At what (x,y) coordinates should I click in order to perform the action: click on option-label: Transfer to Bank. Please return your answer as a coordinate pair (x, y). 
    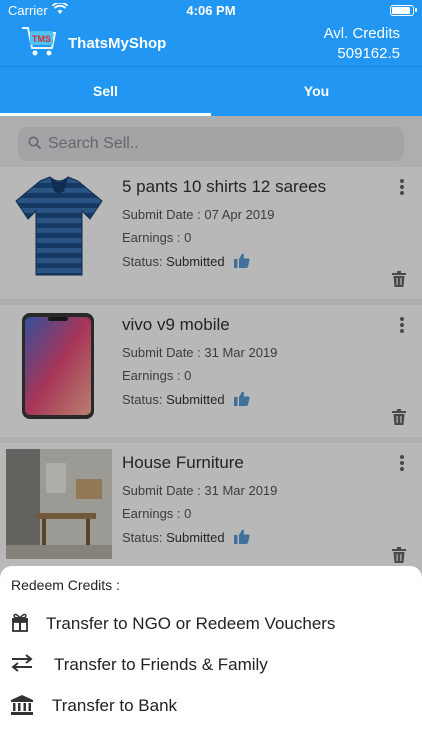
    Looking at the image, I should click on (115, 705).